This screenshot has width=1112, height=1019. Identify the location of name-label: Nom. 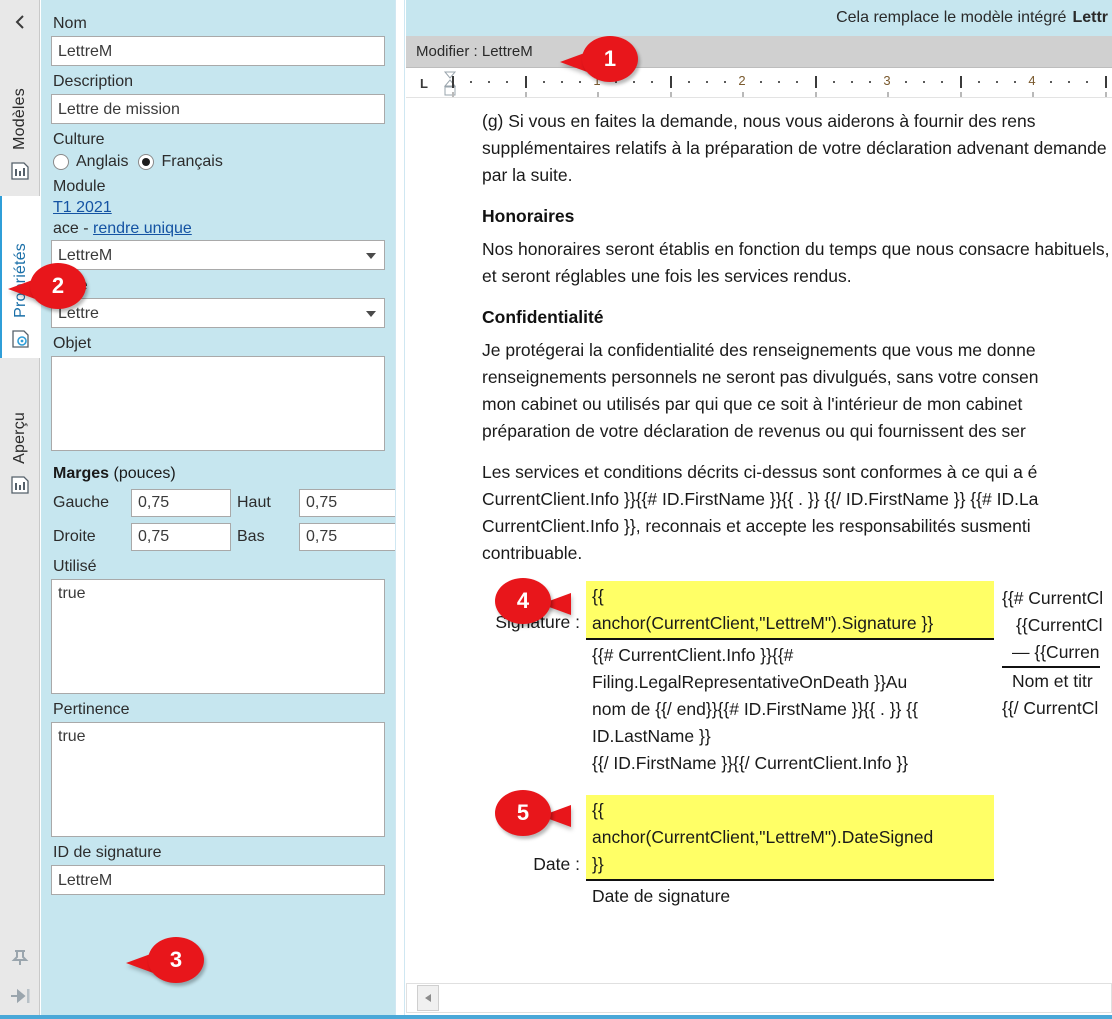
(70, 23).